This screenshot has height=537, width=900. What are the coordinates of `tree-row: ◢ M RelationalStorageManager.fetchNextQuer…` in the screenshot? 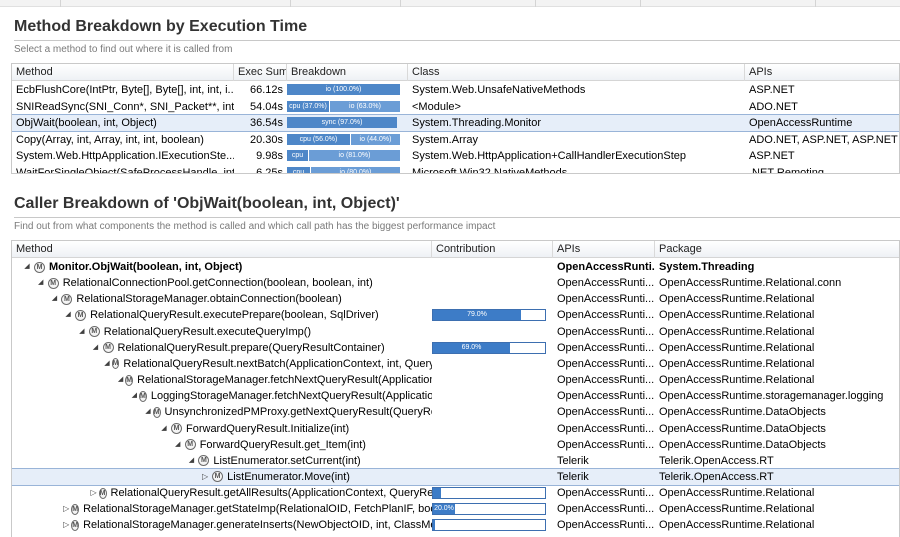 It's located at (455, 380).